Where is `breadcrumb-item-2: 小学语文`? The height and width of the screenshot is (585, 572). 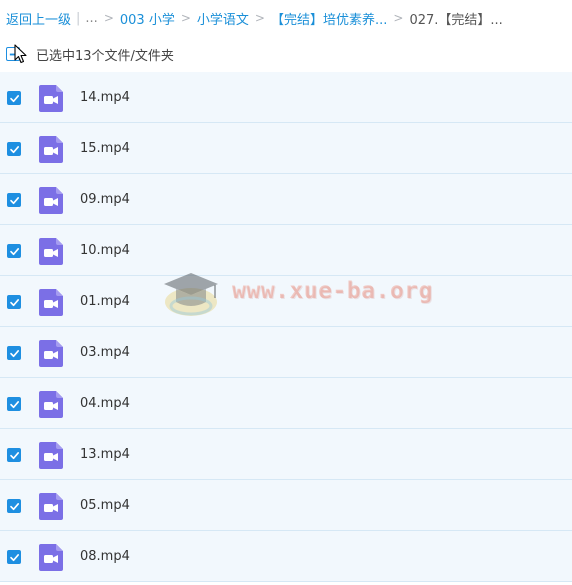 breadcrumb-item-2: 小学语文 is located at coordinates (223, 18).